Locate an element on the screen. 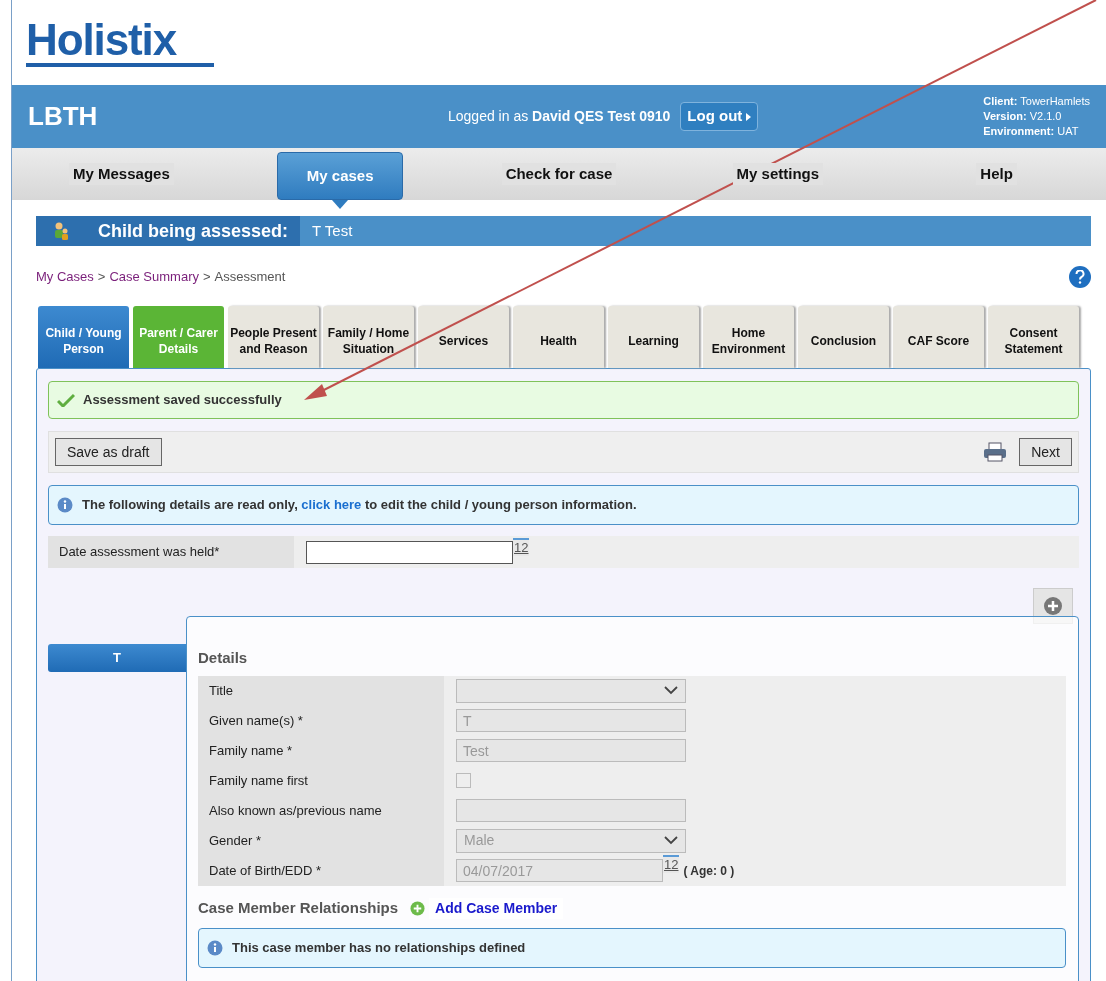  nav-tab: My cases is located at coordinates (340, 176).